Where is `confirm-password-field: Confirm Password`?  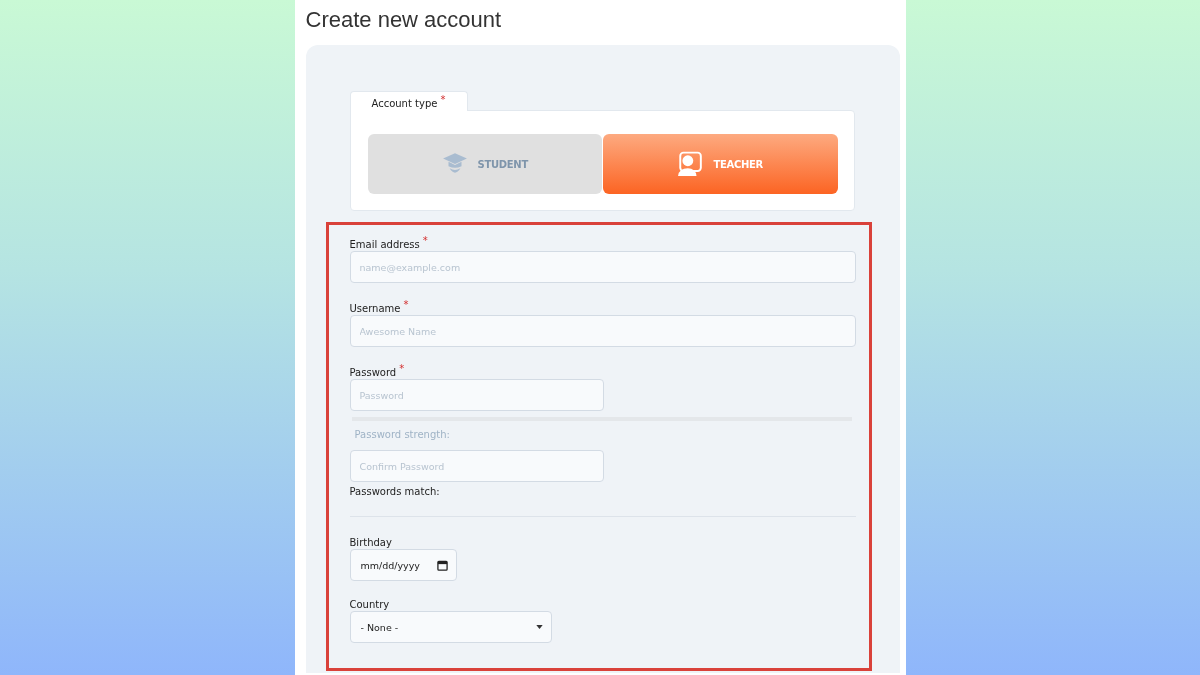 confirm-password-field: Confirm Password is located at coordinates (476, 466).